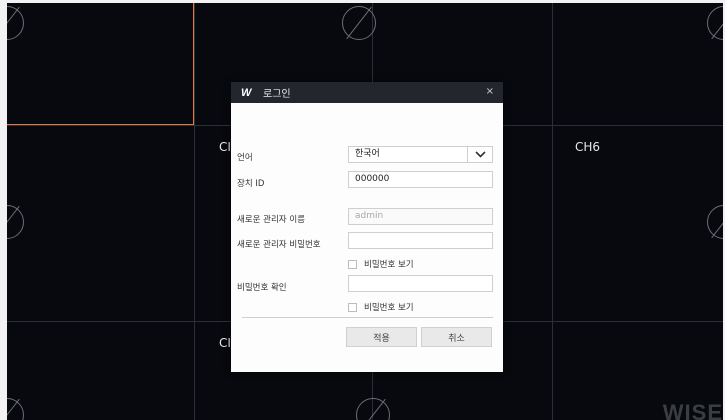 The width and height of the screenshot is (725, 420). Describe the element at coordinates (100, 64) in the screenshot. I see `selected-channel-cell` at that location.